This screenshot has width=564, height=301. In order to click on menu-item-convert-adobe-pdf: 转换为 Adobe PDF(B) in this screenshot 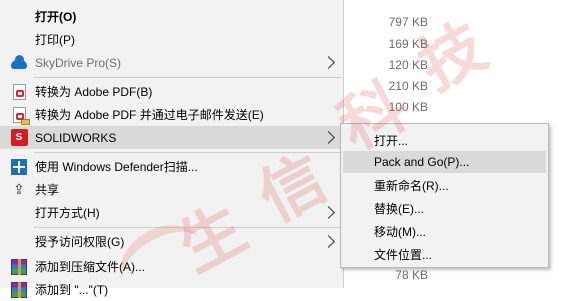, I will do `click(171, 91)`.